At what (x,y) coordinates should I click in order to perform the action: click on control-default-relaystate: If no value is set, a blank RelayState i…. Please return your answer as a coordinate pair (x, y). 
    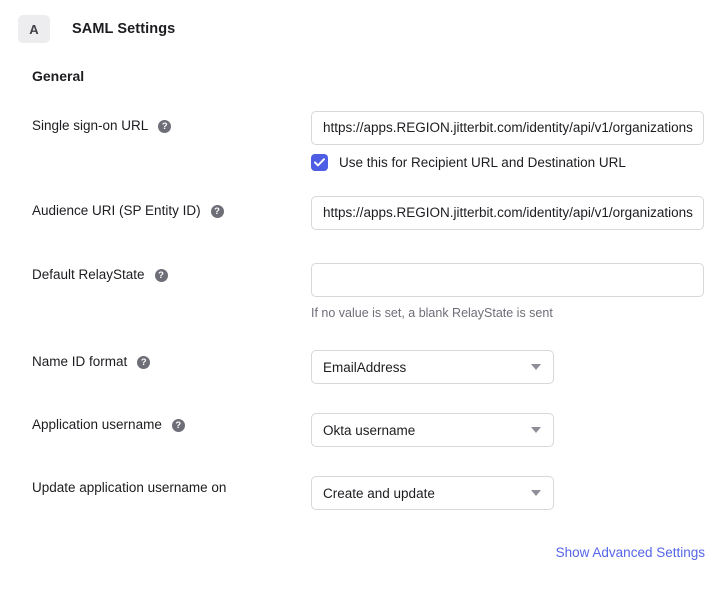
    Looking at the image, I should click on (507, 292).